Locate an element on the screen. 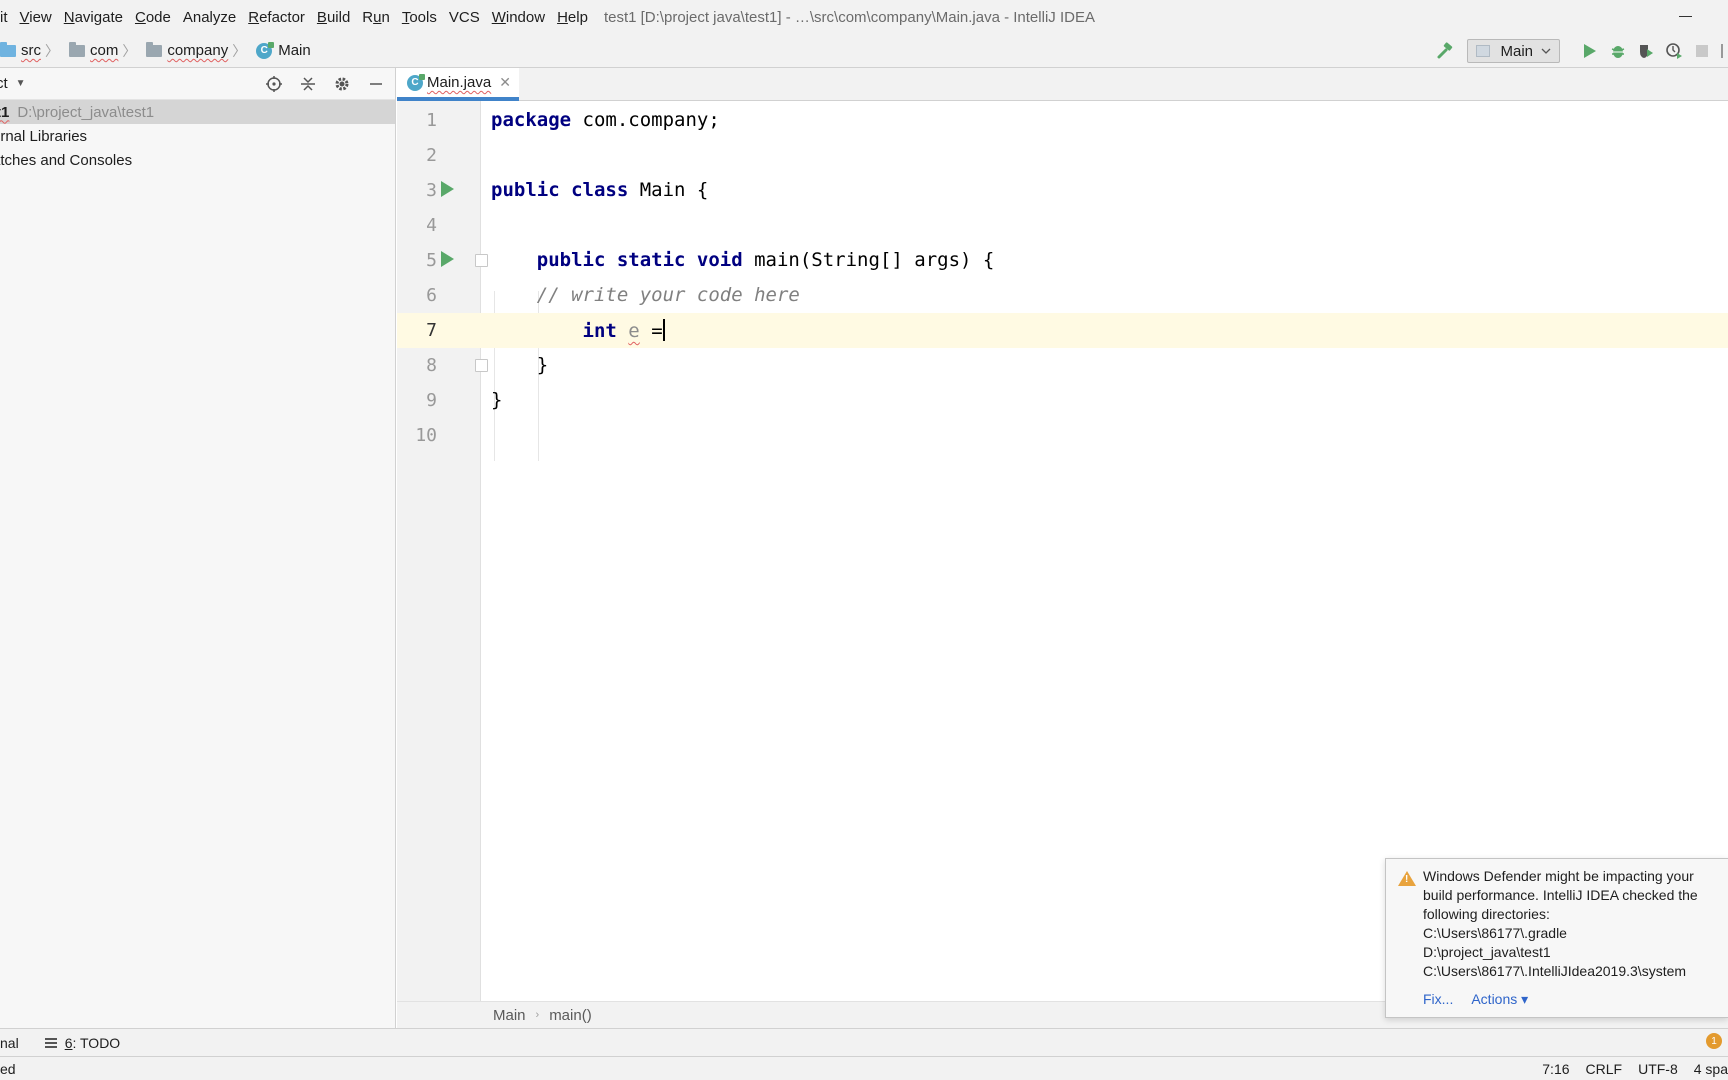 This screenshot has height=1080, width=1728. collapse-all-button is located at coordinates (308, 84).